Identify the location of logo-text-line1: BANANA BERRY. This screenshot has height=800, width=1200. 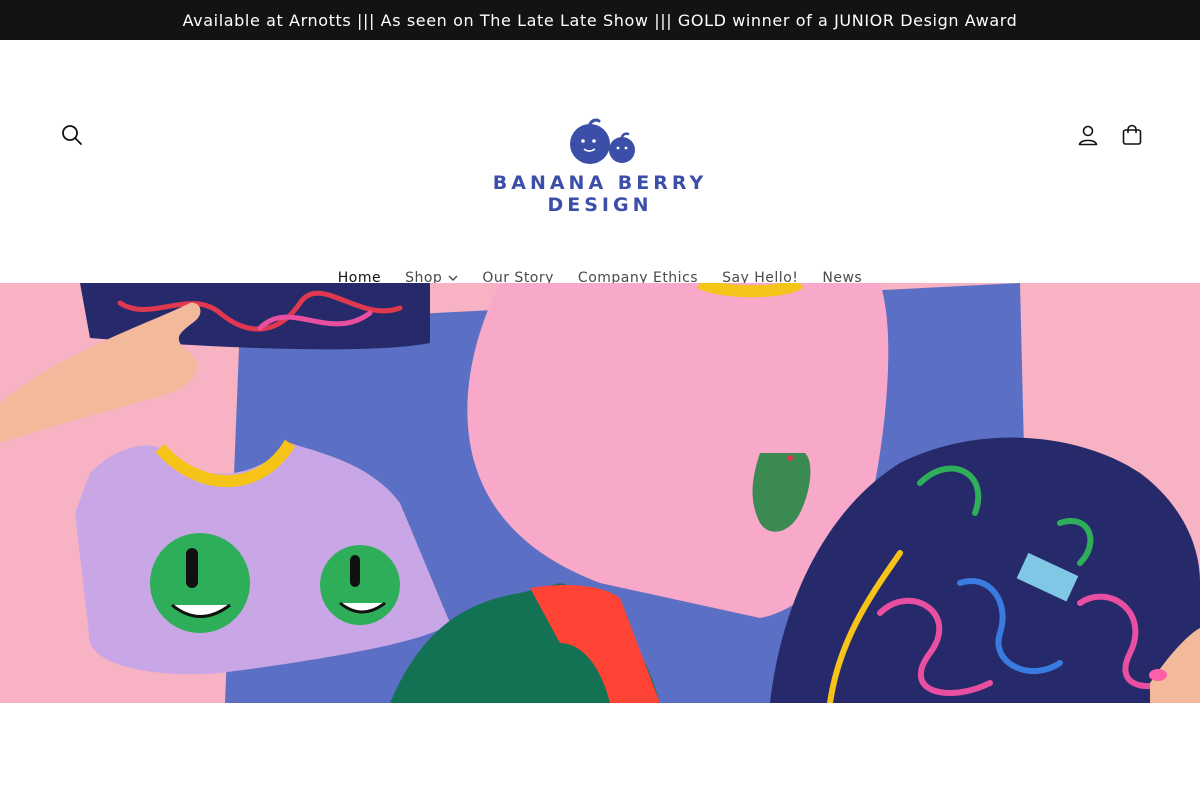
(600, 183).